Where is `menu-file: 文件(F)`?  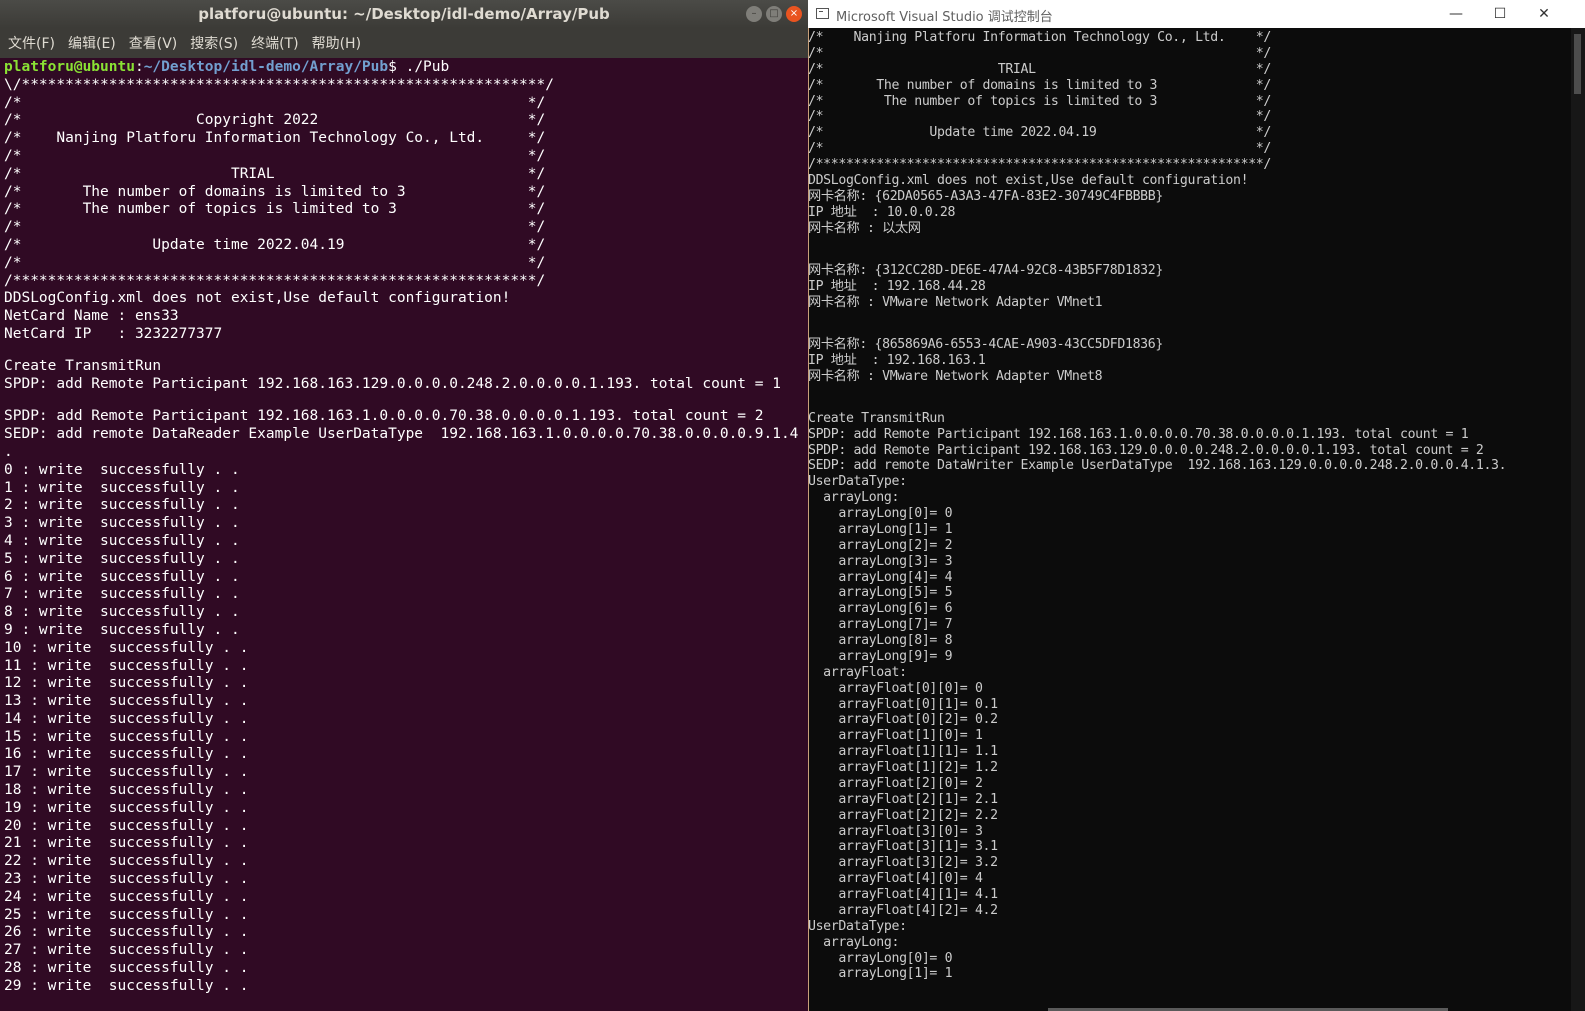
menu-file: 文件(F) is located at coordinates (31, 43).